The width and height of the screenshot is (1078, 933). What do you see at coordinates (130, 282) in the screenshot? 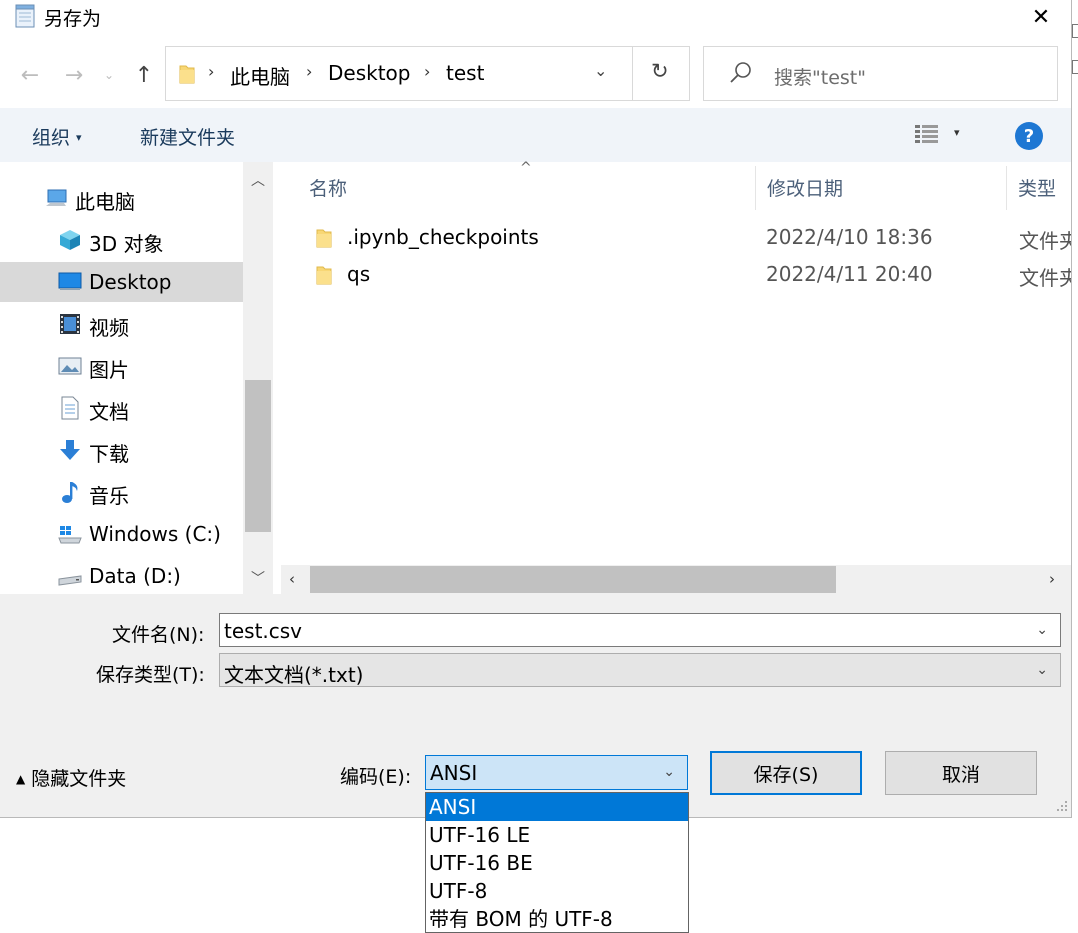
I see `nav-label: Desktop` at bounding box center [130, 282].